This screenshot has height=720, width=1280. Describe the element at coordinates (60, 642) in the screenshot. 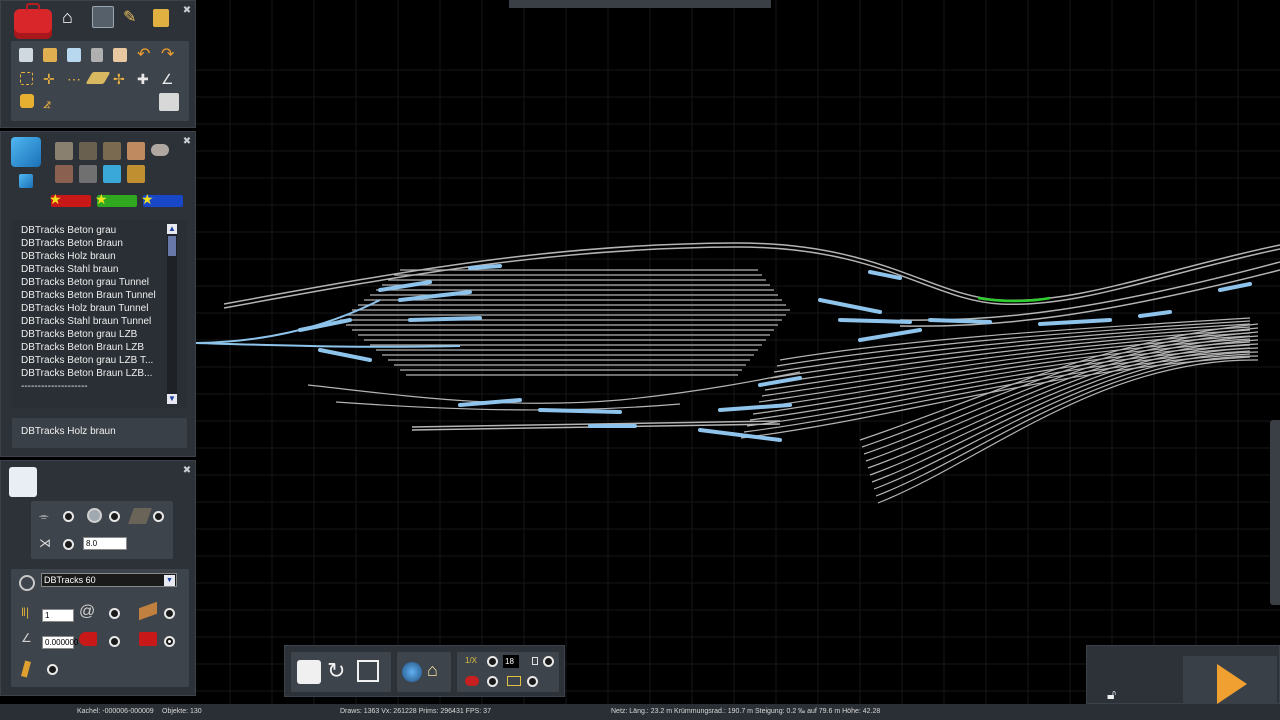

I see `slope-input: 0.000000` at that location.